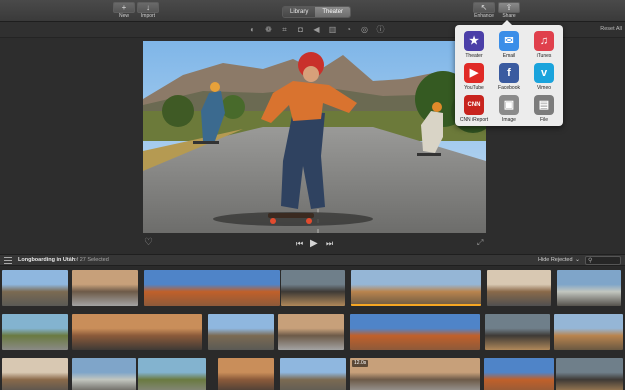 The height and width of the screenshot is (390, 625). I want to click on project-title: Longboarding in Utah, so click(47, 260).